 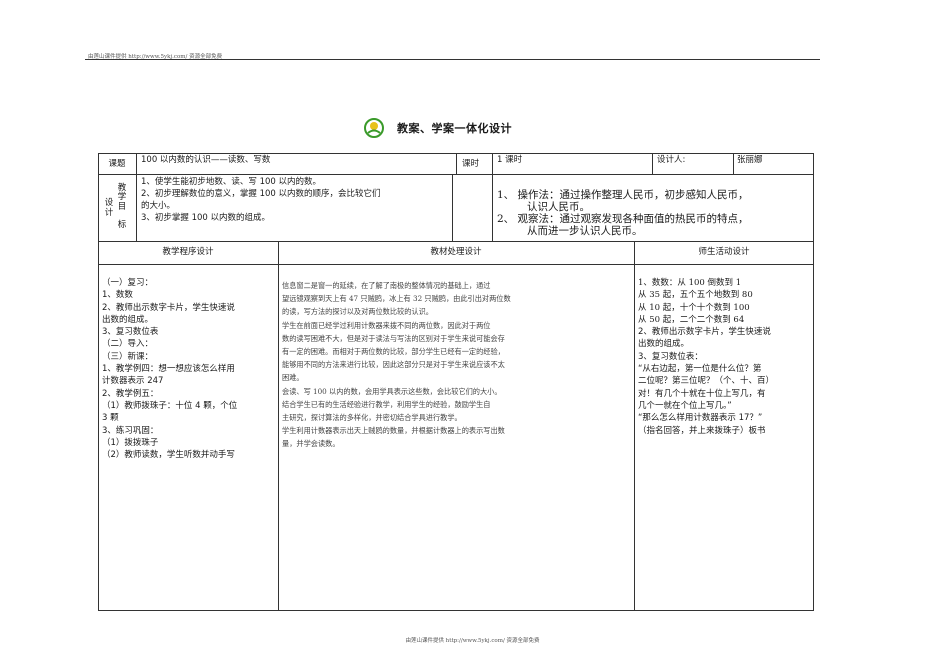 What do you see at coordinates (122, 225) in the screenshot?
I see `goals-label-char: 标` at bounding box center [122, 225].